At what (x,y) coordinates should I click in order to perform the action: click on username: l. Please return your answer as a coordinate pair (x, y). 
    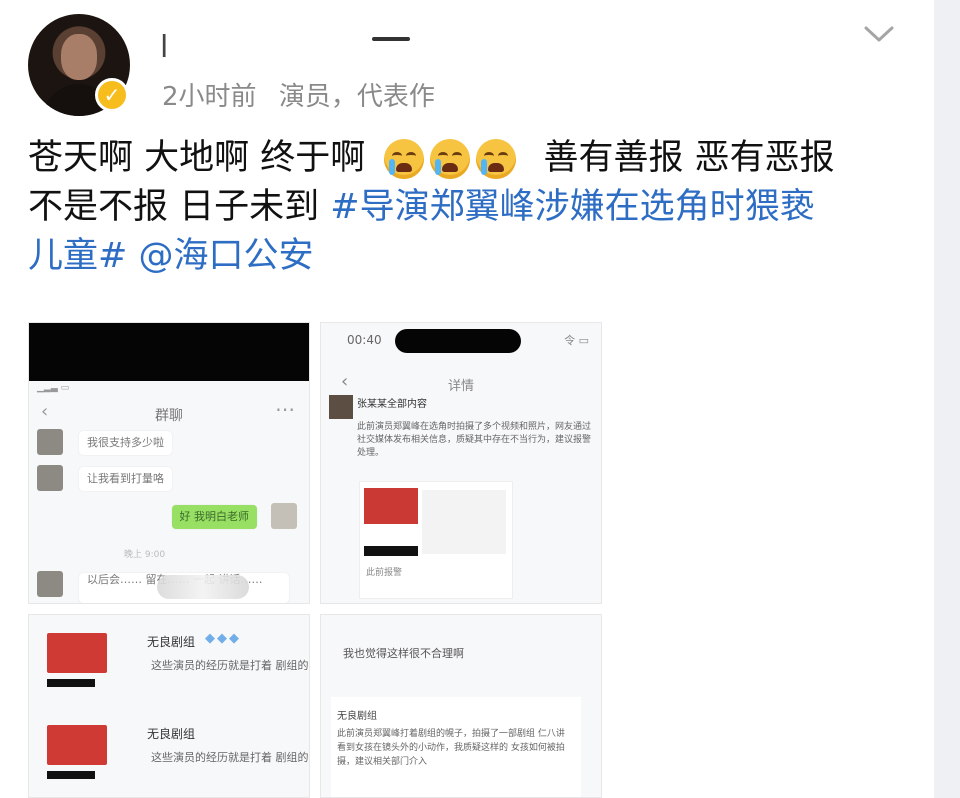
    Looking at the image, I should click on (164, 47).